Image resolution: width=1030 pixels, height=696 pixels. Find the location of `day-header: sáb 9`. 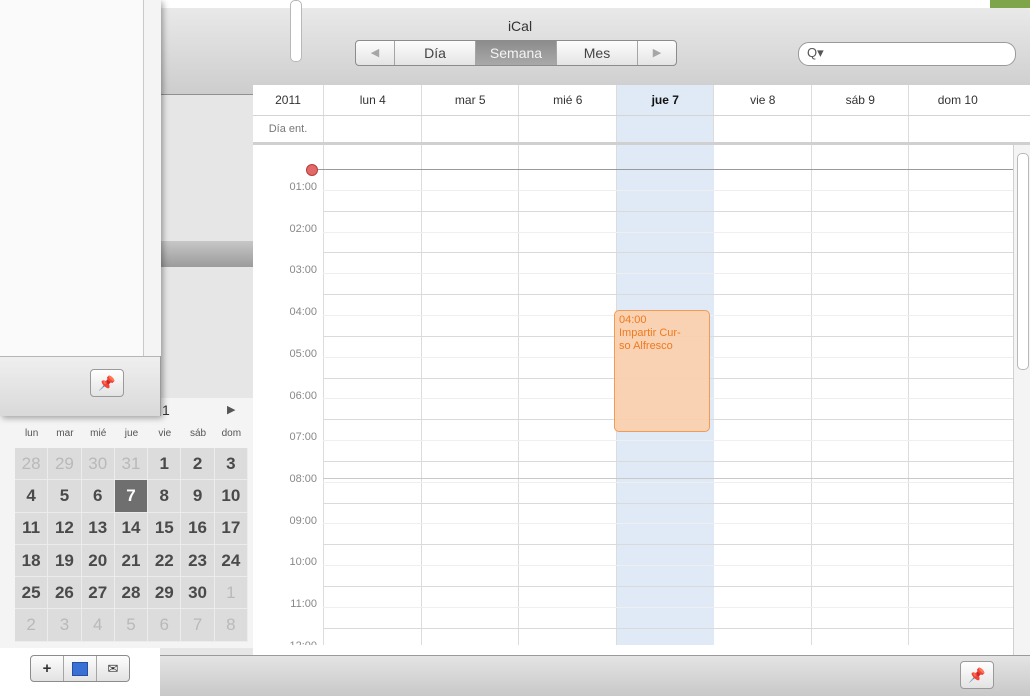

day-header: sáb 9 is located at coordinates (860, 100).